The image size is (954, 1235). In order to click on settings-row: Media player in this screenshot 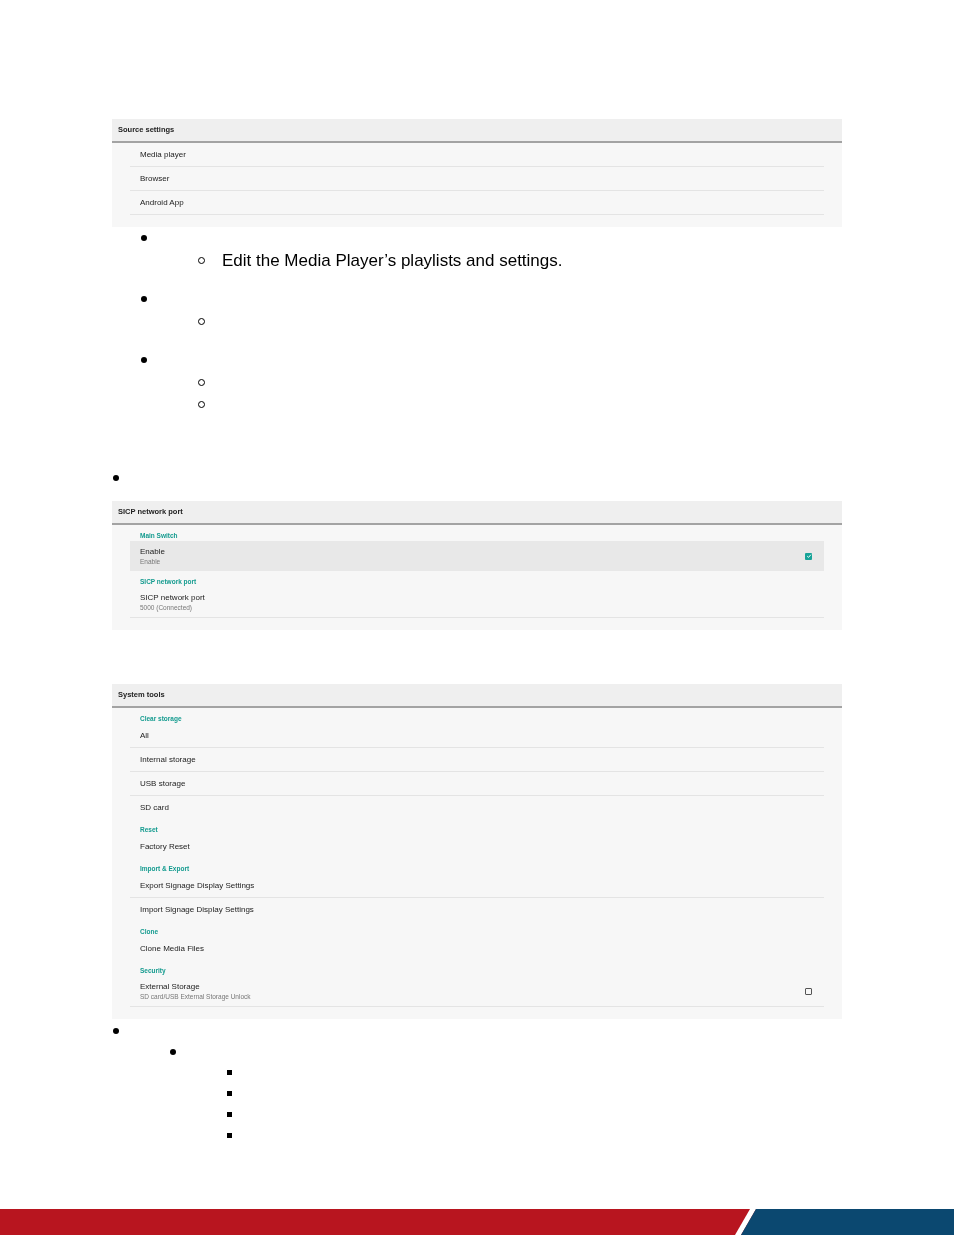, I will do `click(477, 154)`.